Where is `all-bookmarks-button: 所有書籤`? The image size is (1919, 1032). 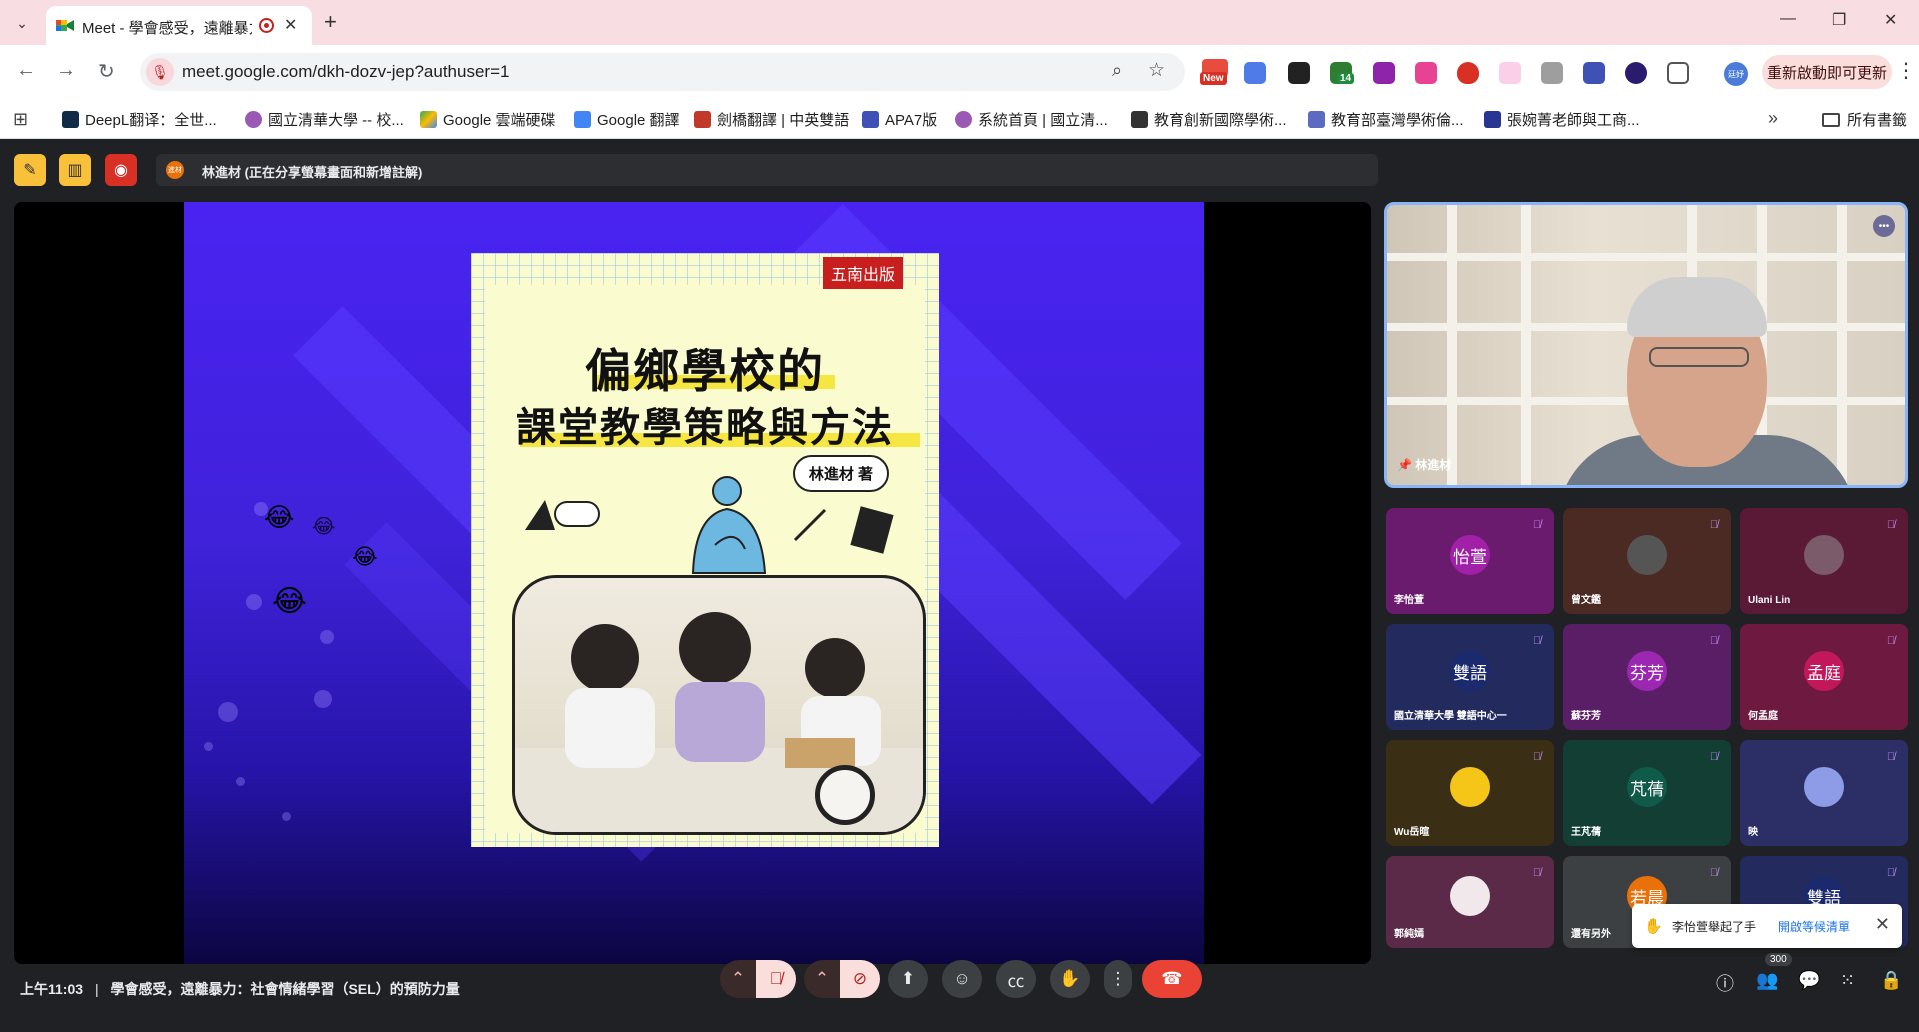 all-bookmarks-button: 所有書籤 is located at coordinates (1864, 119).